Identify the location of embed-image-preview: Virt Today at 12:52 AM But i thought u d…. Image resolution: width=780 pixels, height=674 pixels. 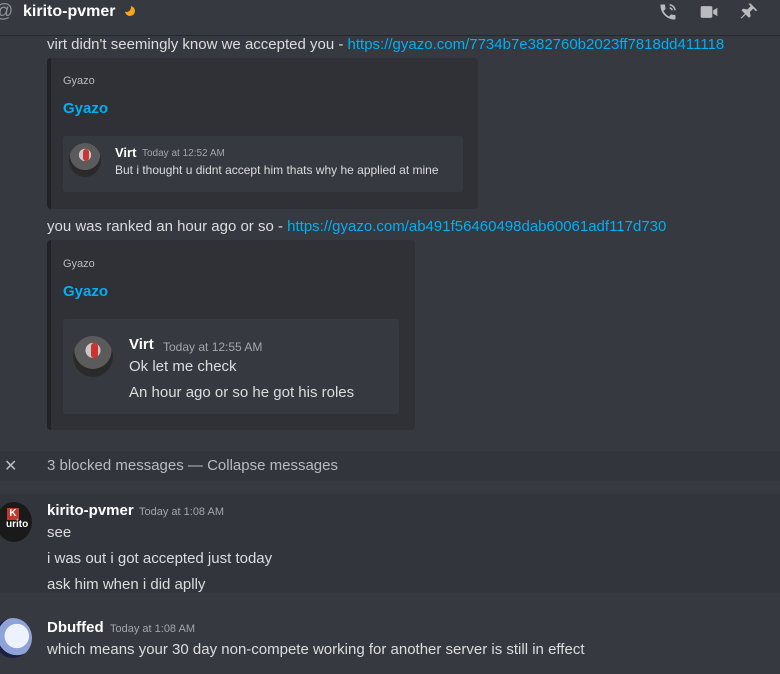
(263, 164).